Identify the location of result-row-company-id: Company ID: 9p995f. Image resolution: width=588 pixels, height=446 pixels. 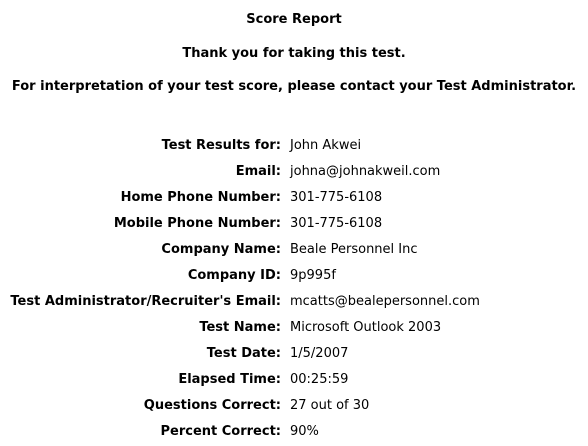
(294, 275).